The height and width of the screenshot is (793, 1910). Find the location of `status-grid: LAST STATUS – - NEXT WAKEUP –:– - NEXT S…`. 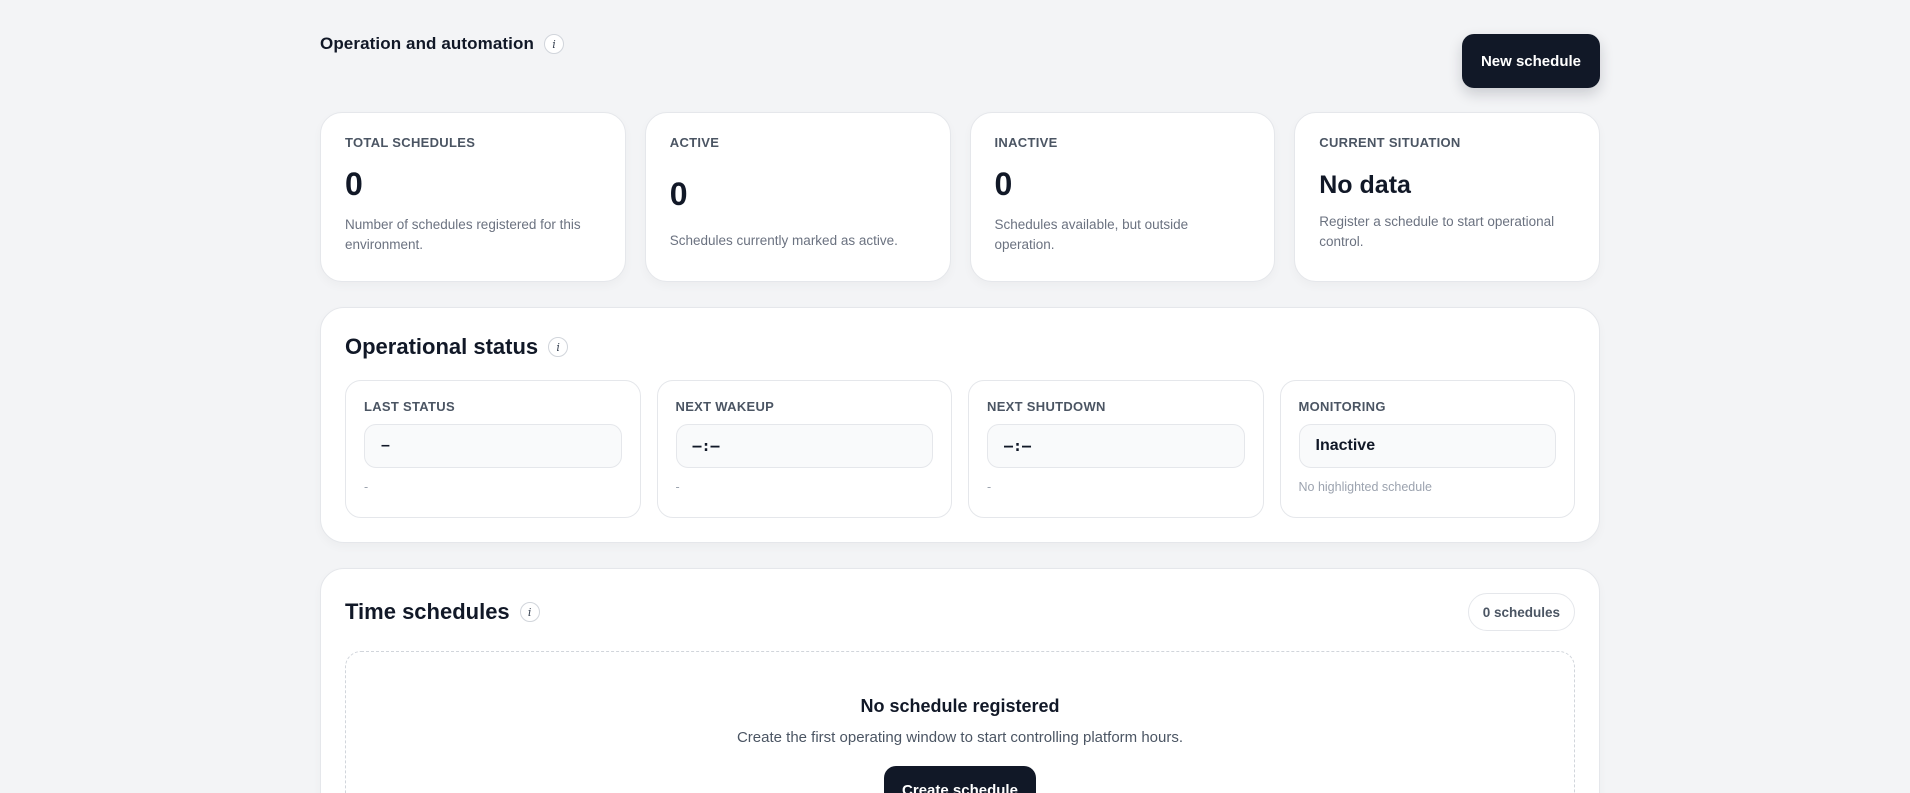

status-grid: LAST STATUS – - NEXT WAKEUP –:– - NEXT S… is located at coordinates (960, 449).